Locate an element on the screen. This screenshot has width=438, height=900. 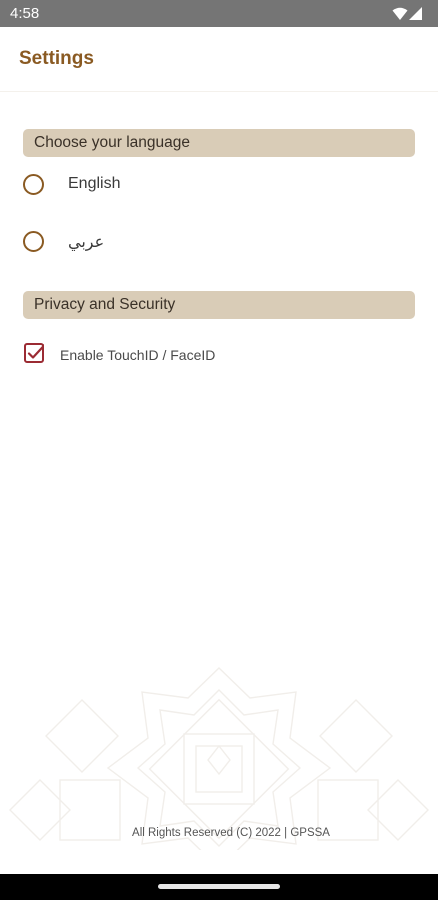
touchid-checkbox is located at coordinates (34, 353).